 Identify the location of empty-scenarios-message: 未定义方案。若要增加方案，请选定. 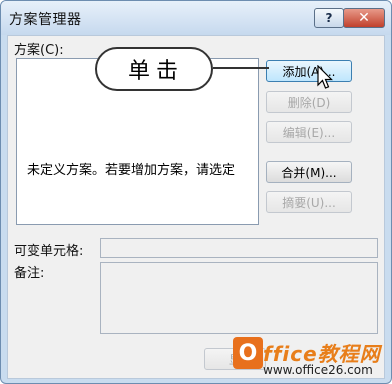
(131, 170).